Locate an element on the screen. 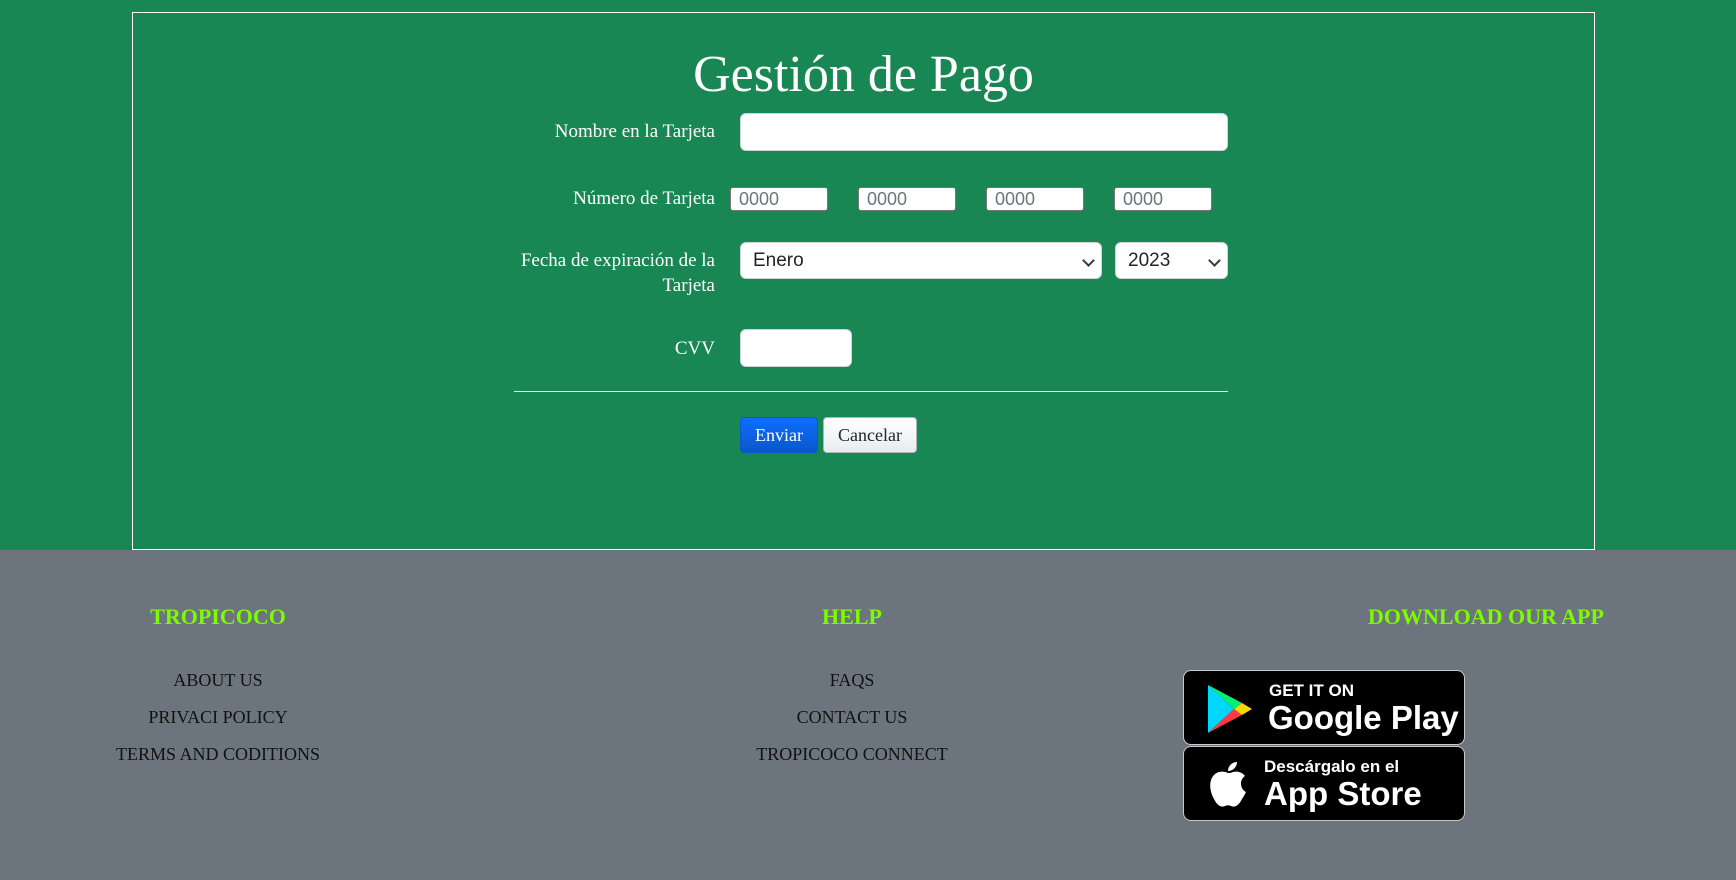 This screenshot has width=1736, height=880. cvv-label: CVV is located at coordinates (694, 348).